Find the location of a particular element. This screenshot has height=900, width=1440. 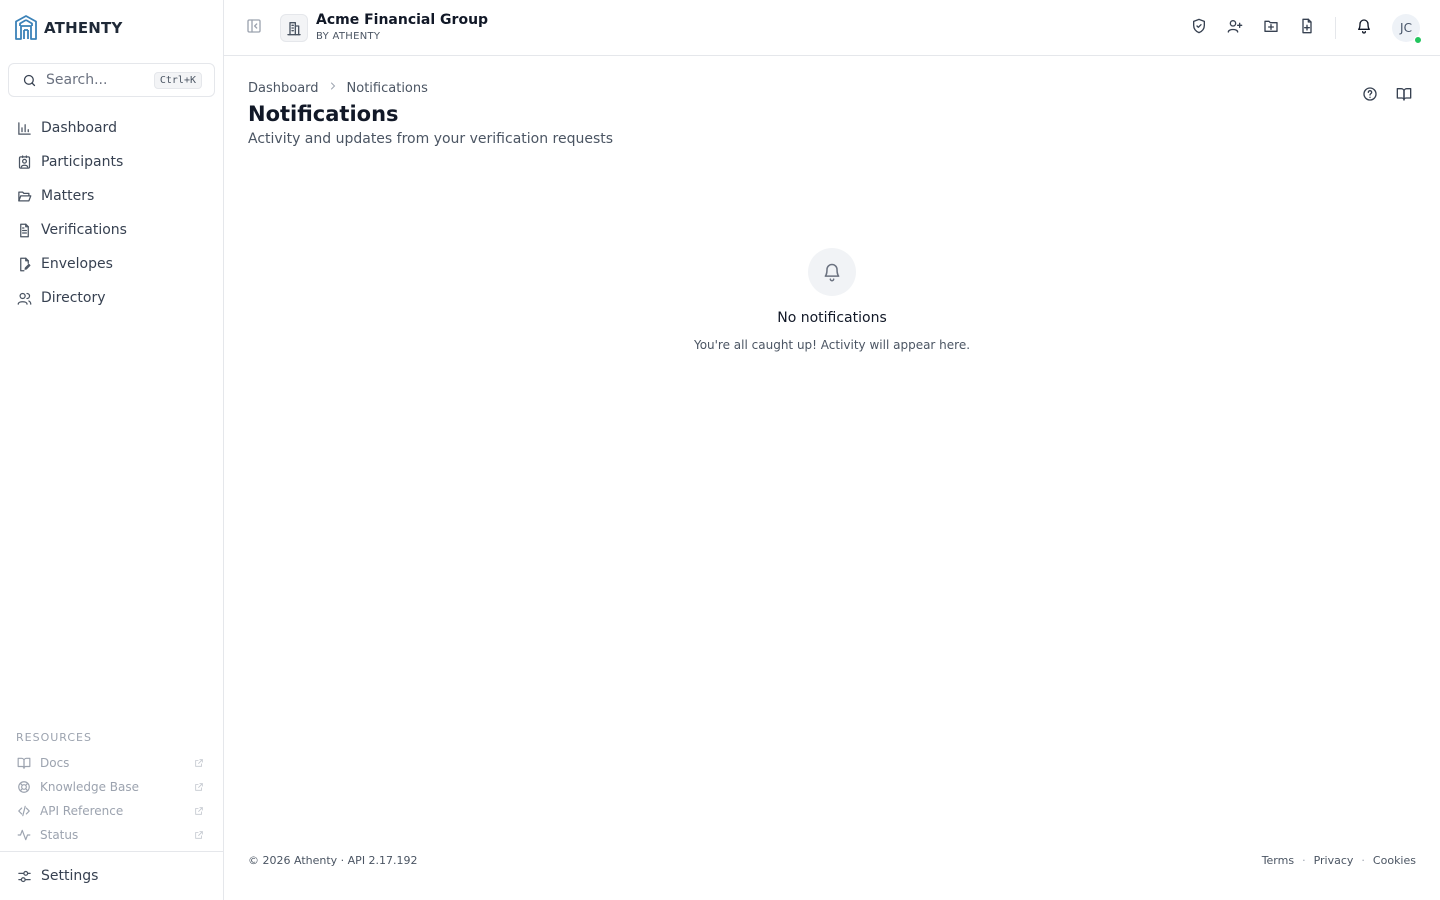

page-actions is located at coordinates (1387, 96).